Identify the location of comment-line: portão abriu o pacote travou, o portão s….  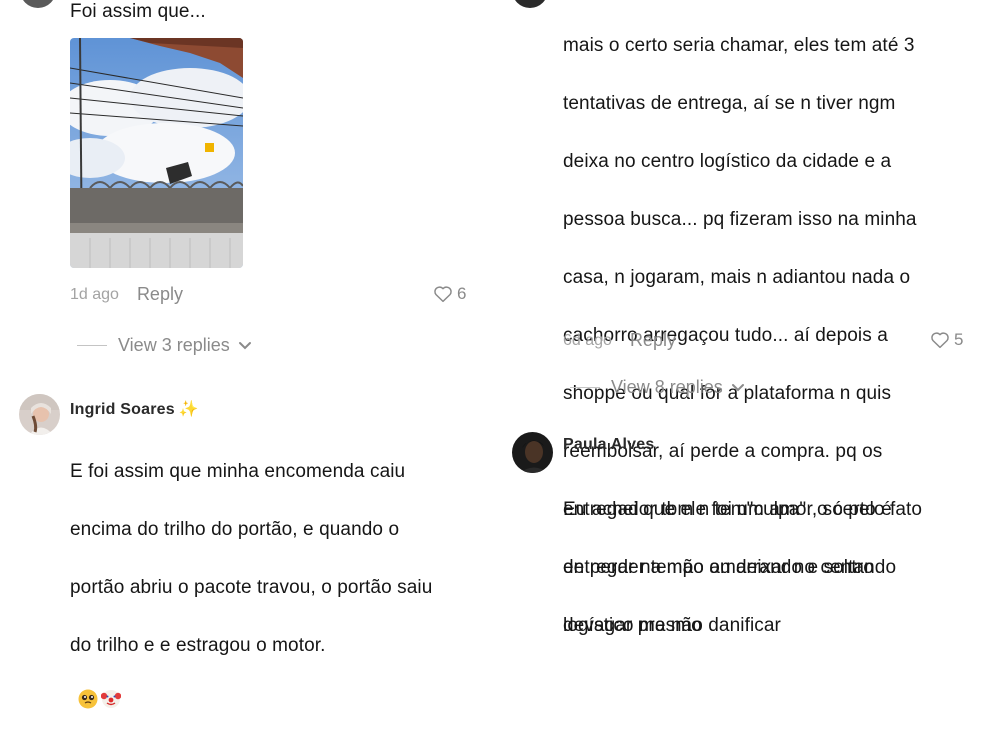
(251, 587).